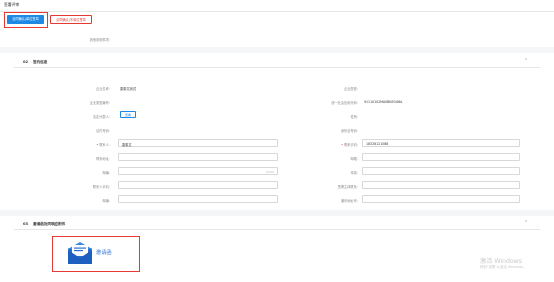  What do you see at coordinates (198, 185) in the screenshot?
I see `contact-phone-input` at bounding box center [198, 185].